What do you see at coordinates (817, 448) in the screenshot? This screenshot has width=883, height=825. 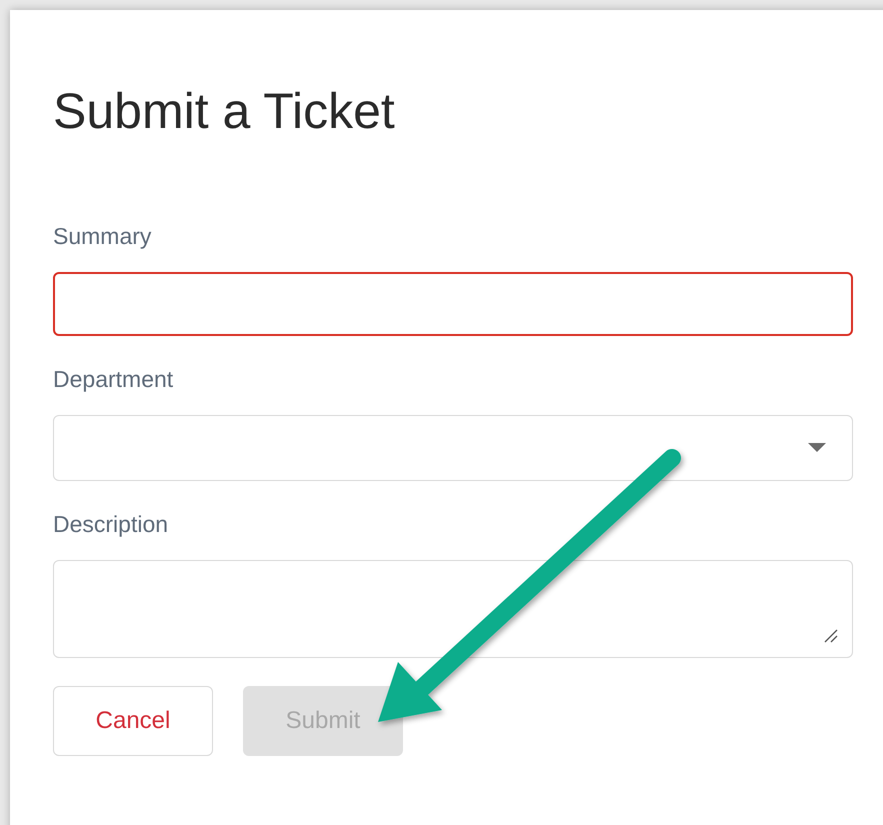 I see `dropdown-caret-icon` at bounding box center [817, 448].